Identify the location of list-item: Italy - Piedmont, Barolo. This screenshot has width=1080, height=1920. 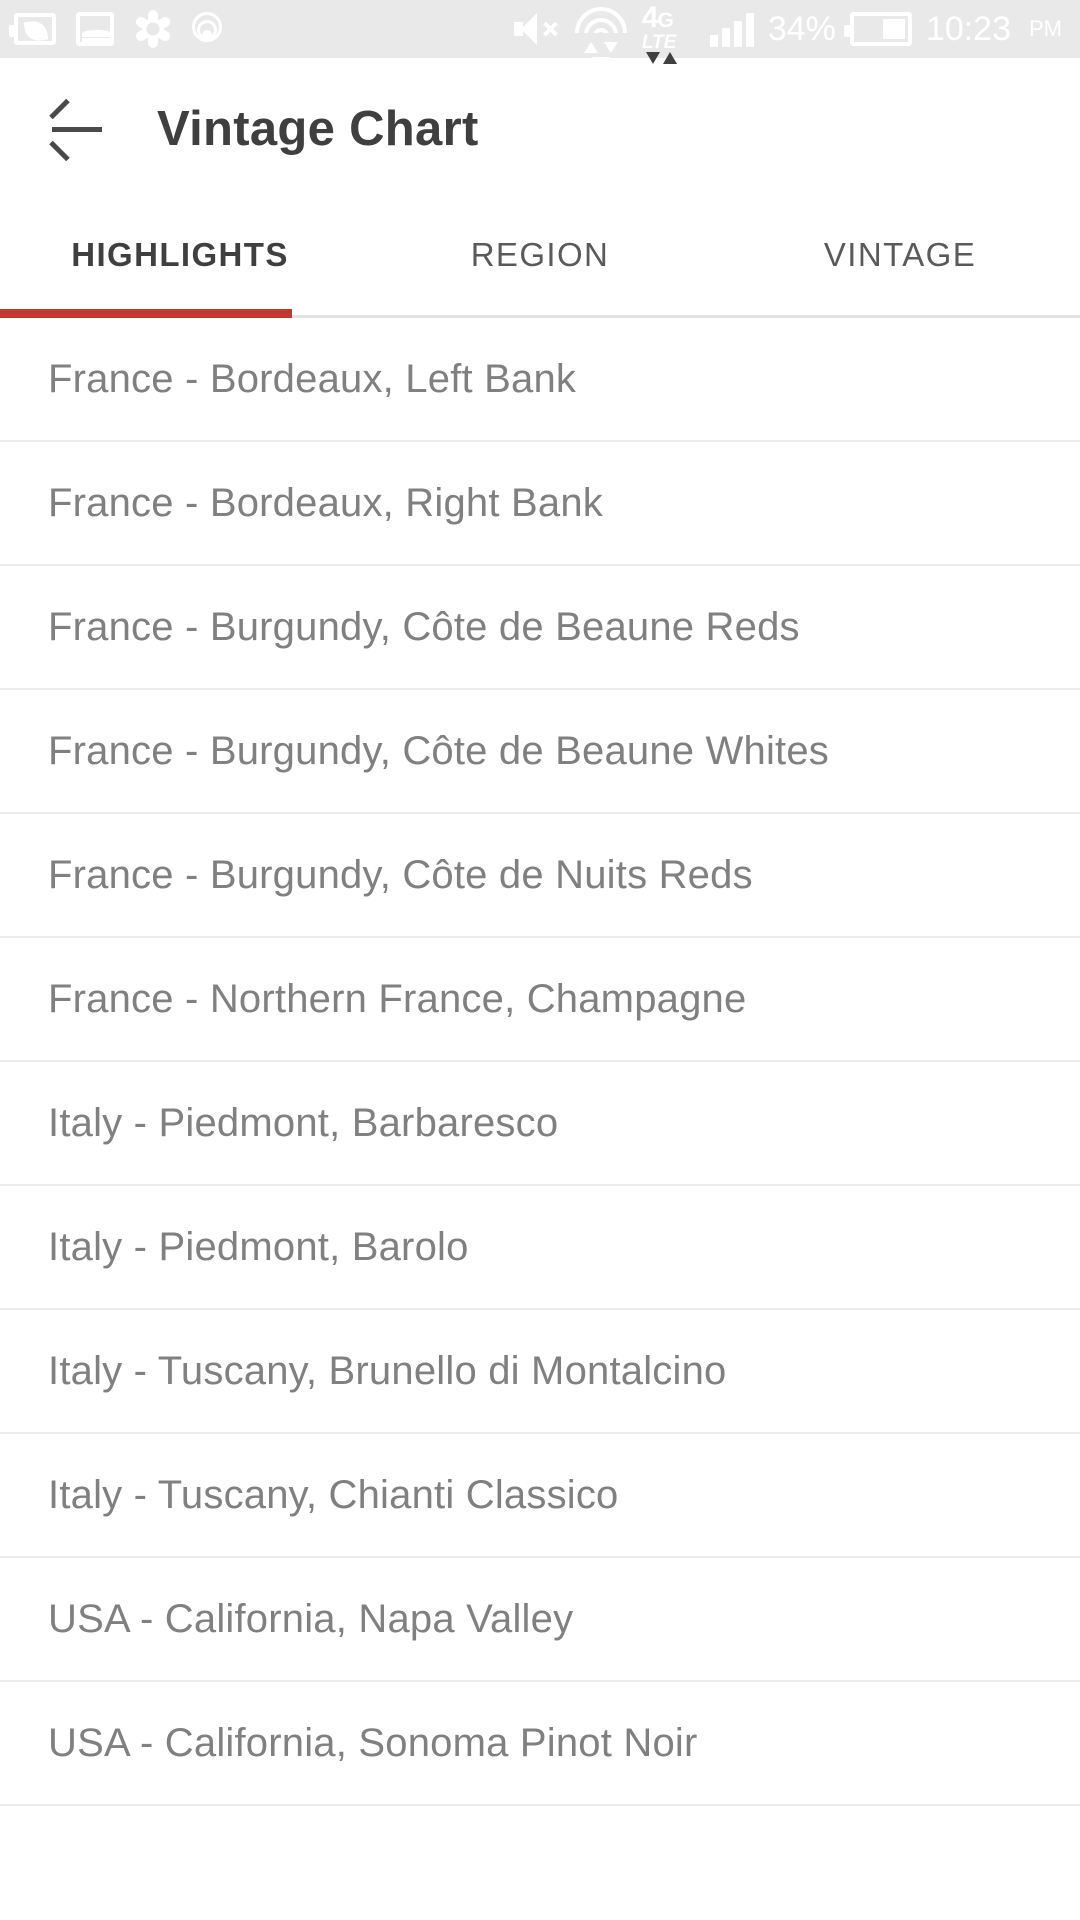
(540, 1248).